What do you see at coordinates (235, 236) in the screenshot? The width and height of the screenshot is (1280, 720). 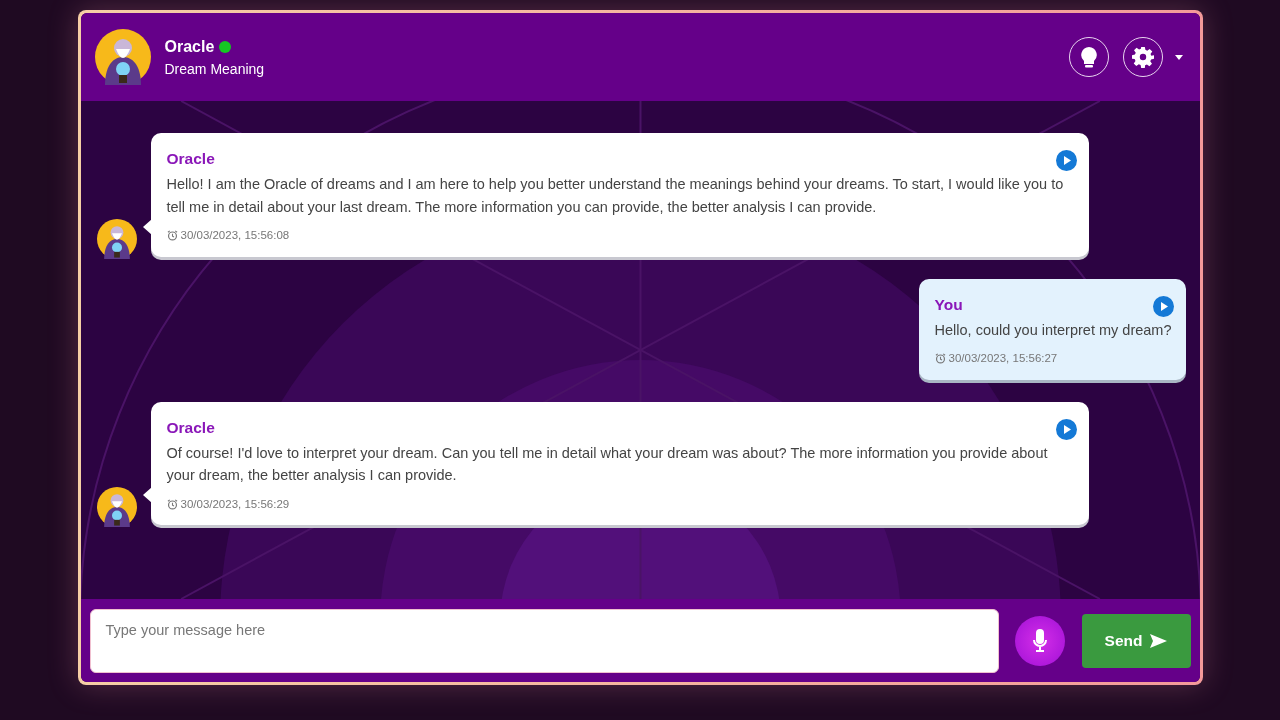 I see `message-time: 30/03/2023, 15:56:08` at bounding box center [235, 236].